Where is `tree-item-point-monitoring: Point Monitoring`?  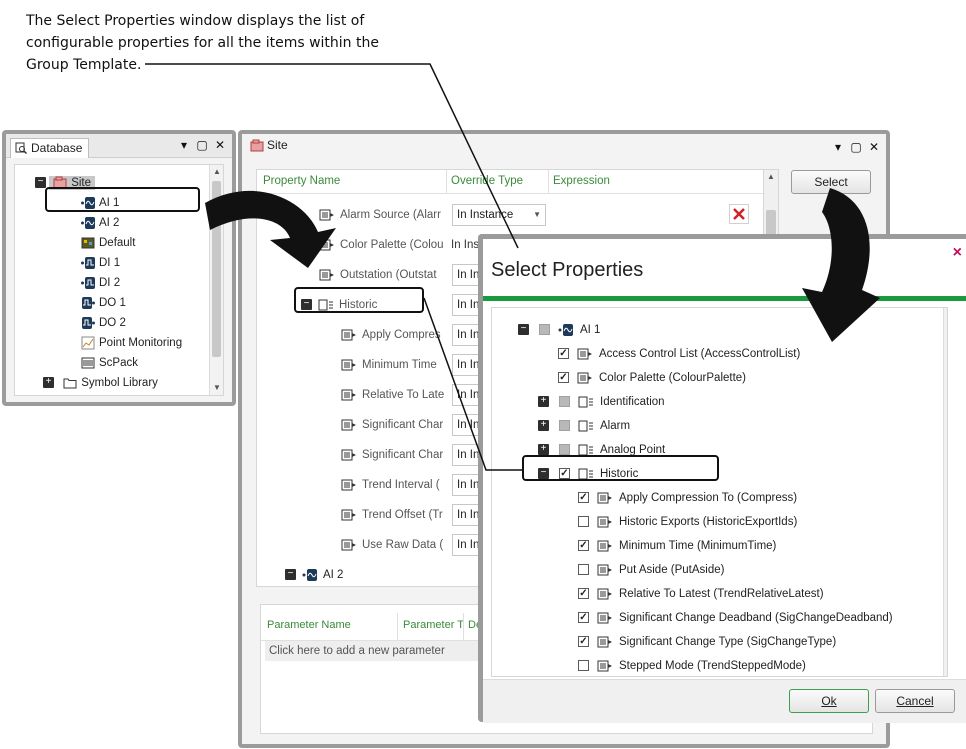 tree-item-point-monitoring: Point Monitoring is located at coordinates (131, 343).